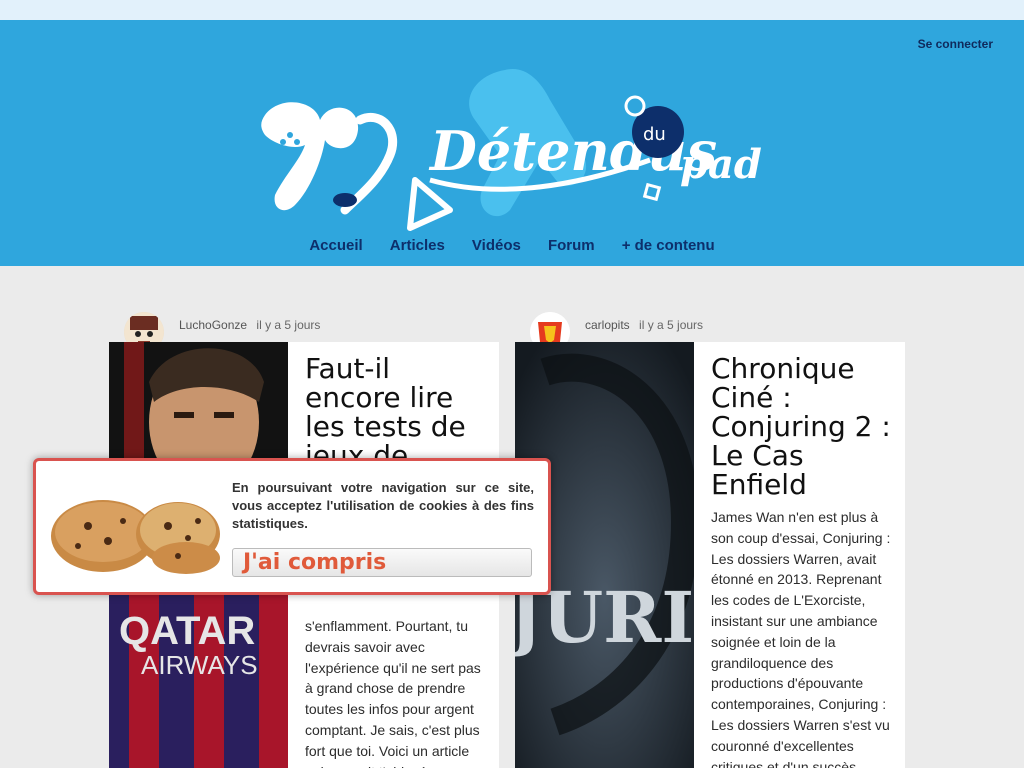 The width and height of the screenshot is (1024, 768). Describe the element at coordinates (510, 150) in the screenshot. I see `site-logo: Détendus du pad` at that location.